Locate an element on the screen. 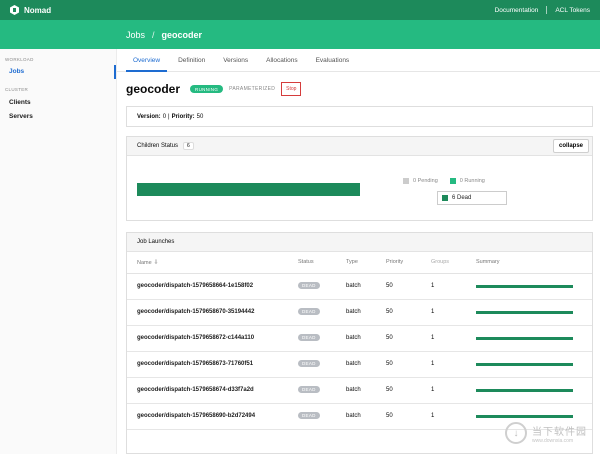 This screenshot has width=600, height=454. tab-evaluations: Evaluations is located at coordinates (333, 60).